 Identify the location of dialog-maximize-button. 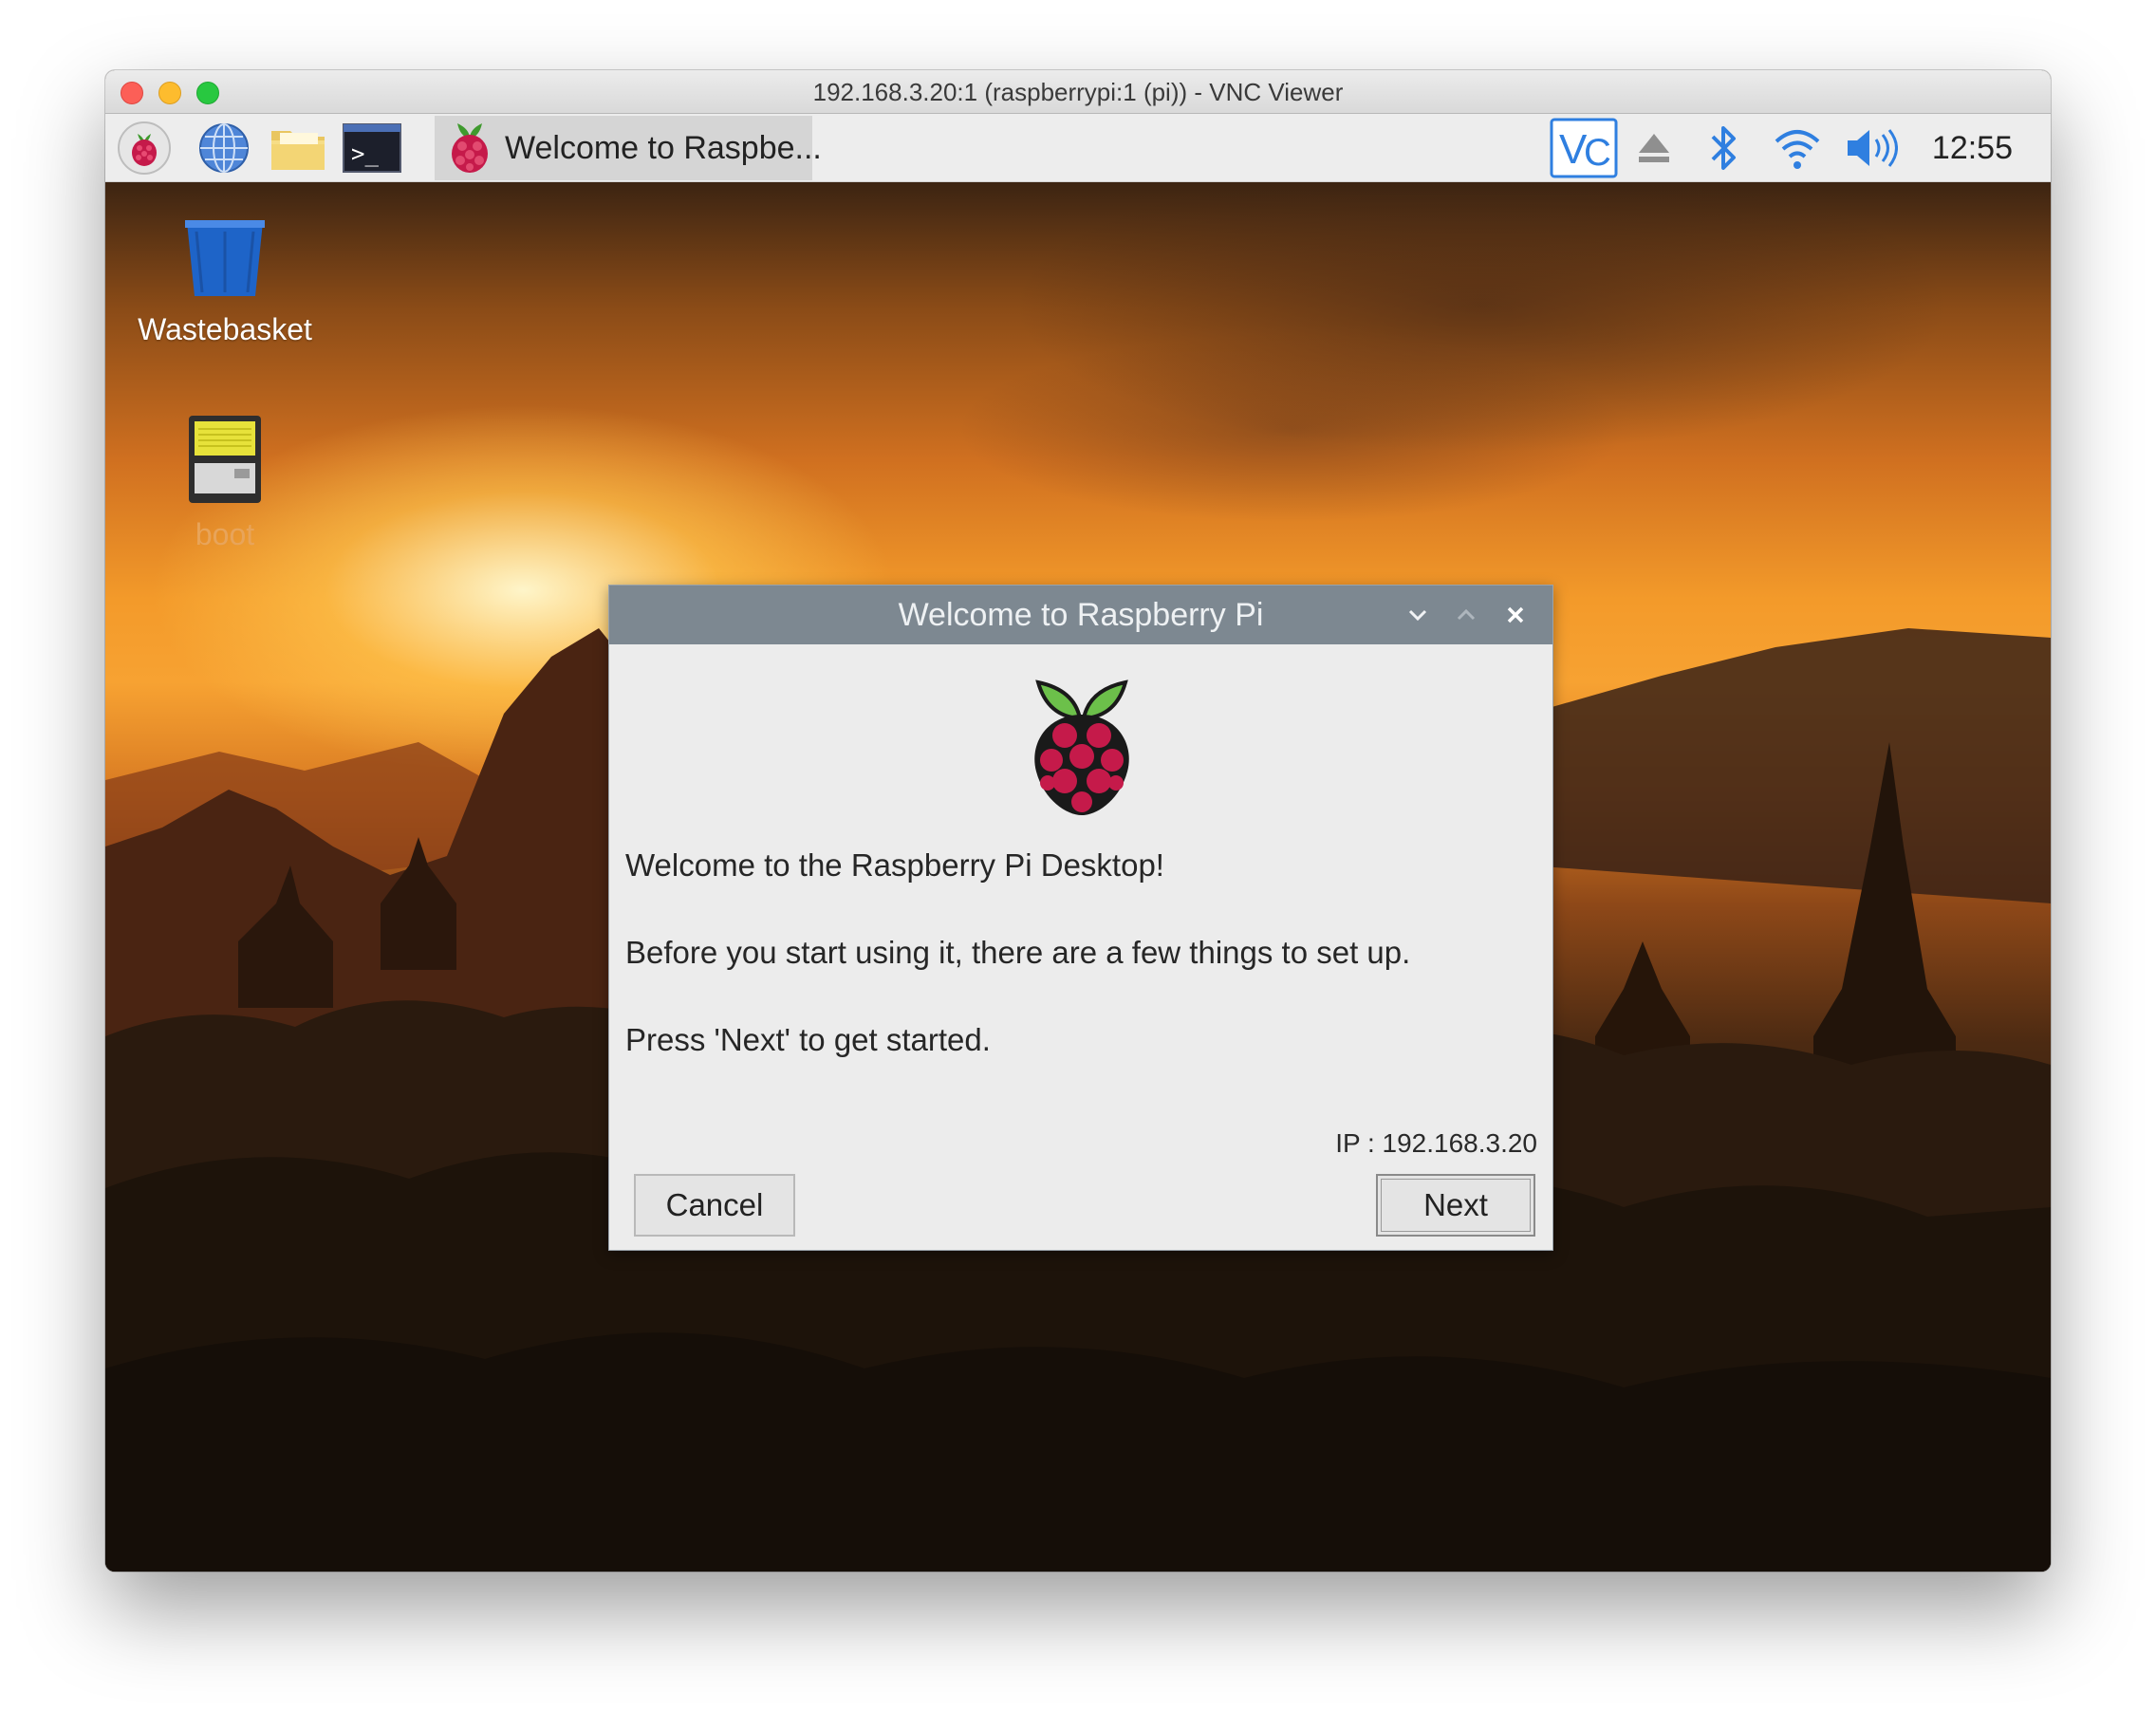
(1466, 615).